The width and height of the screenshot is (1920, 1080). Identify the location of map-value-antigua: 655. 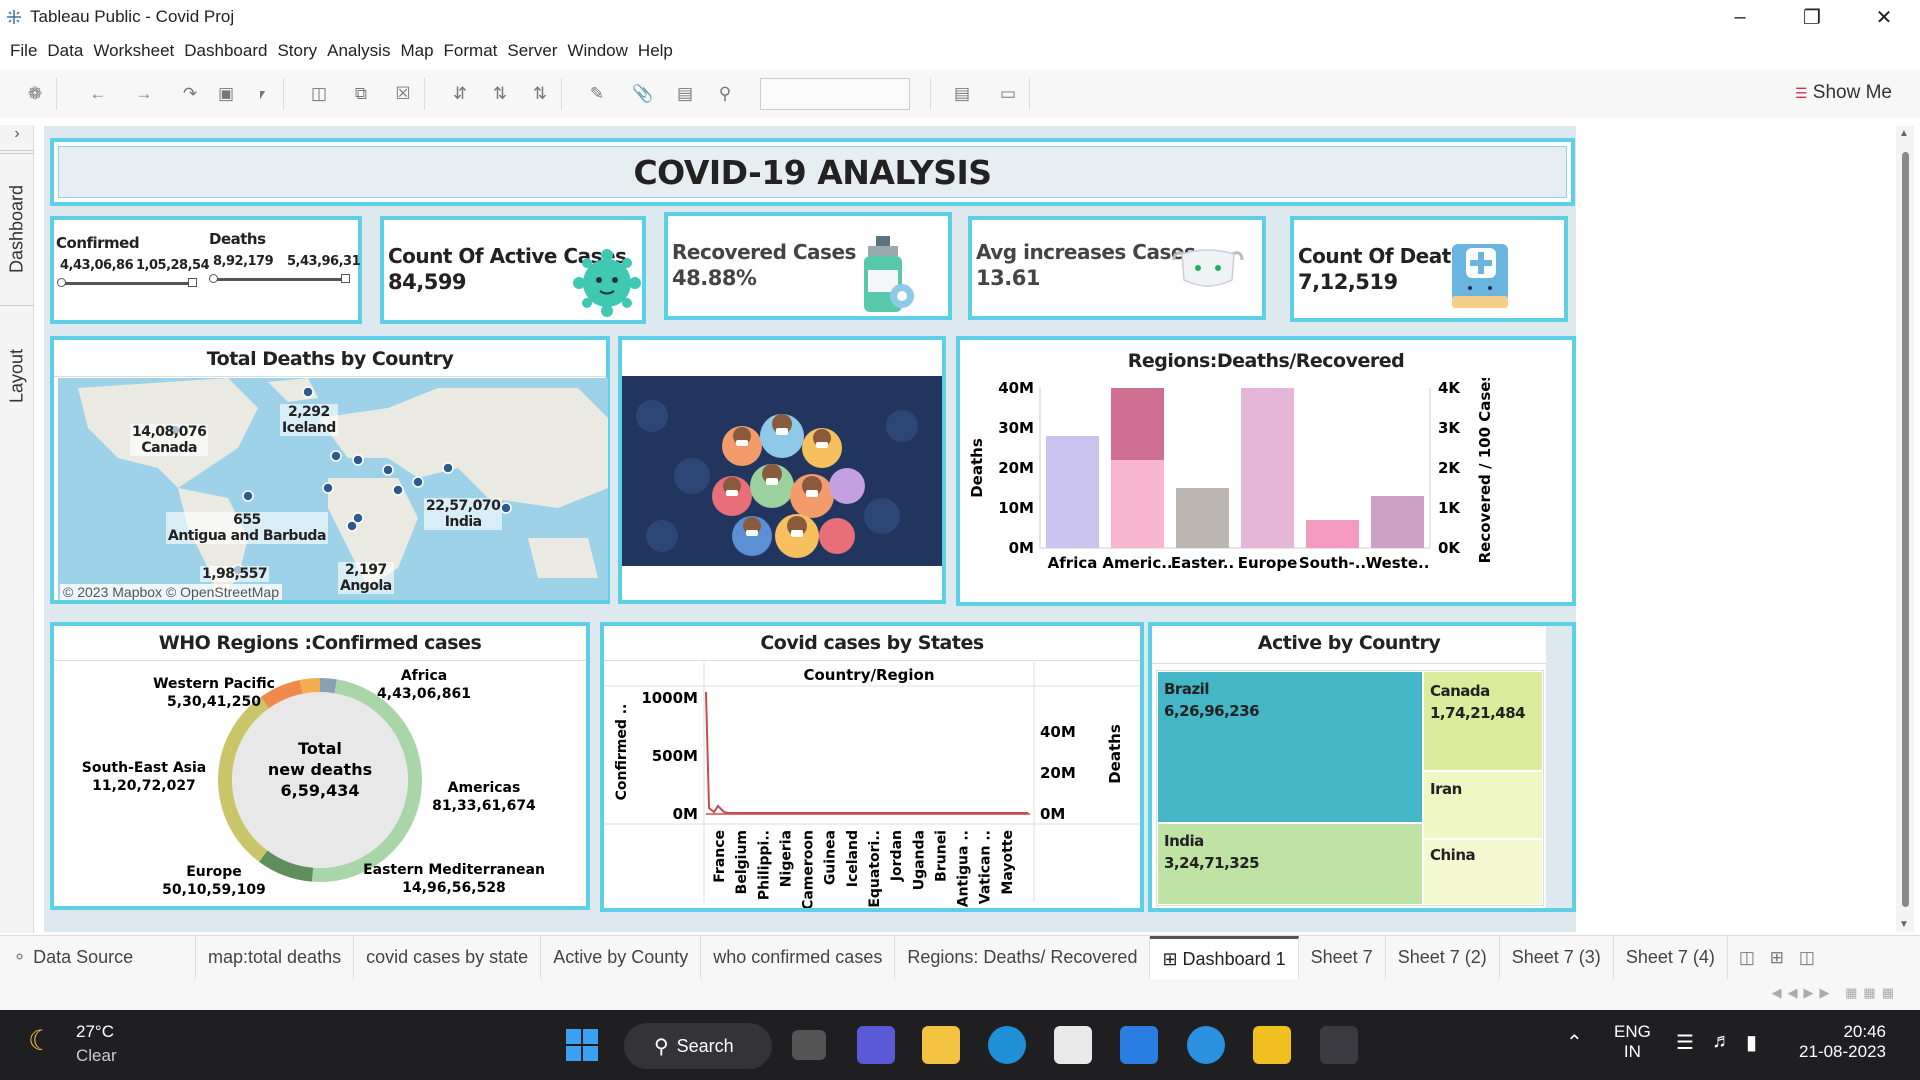
(247, 520).